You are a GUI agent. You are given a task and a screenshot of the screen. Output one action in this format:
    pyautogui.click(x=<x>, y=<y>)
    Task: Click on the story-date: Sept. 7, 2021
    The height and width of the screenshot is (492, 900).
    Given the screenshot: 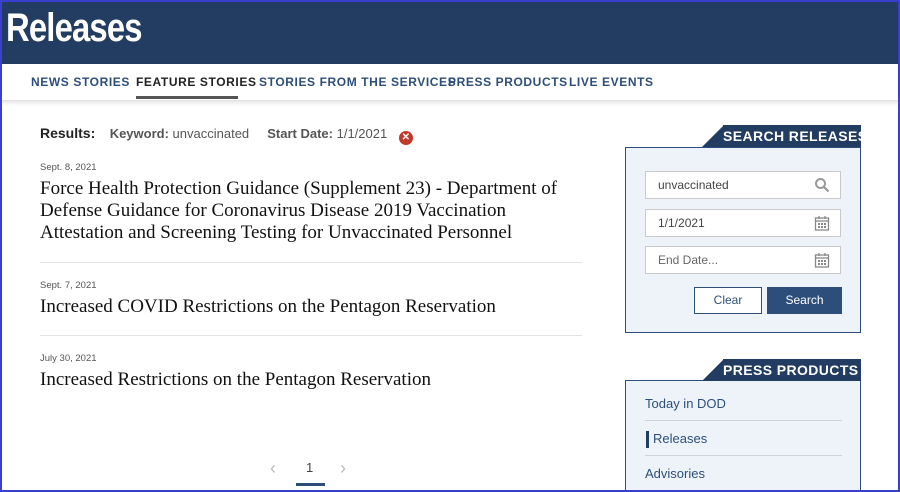 What is the action you would take?
    pyautogui.click(x=68, y=285)
    